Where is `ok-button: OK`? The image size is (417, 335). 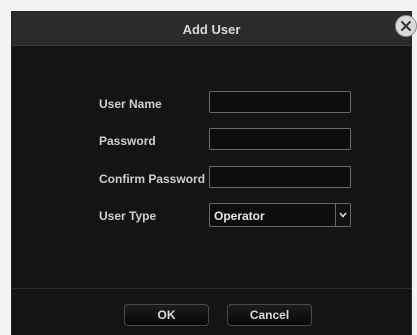 ok-button: OK is located at coordinates (166, 315).